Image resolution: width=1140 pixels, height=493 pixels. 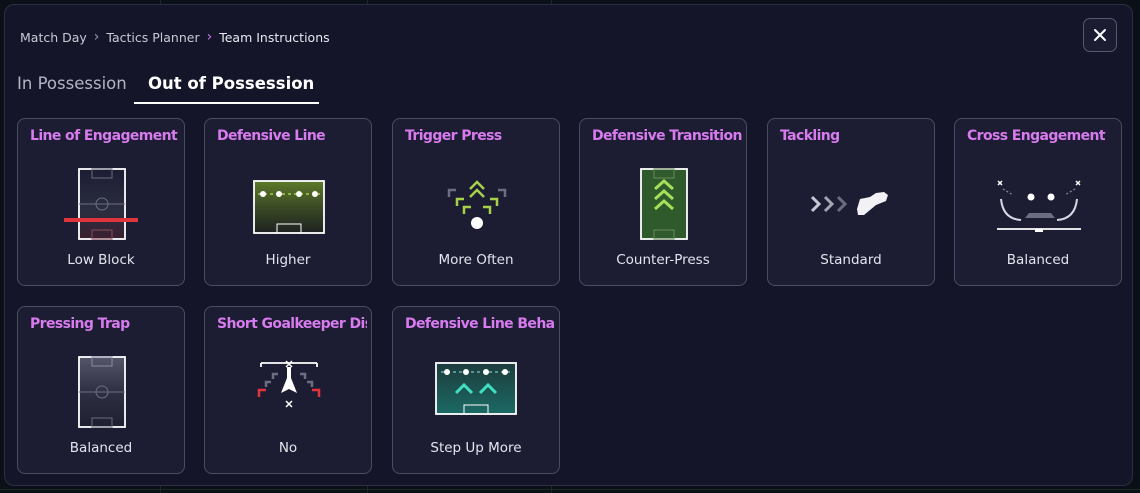 I want to click on card-defensive-line-behaviour: Defensive Line Behavio Step Up More, so click(x=476, y=390).